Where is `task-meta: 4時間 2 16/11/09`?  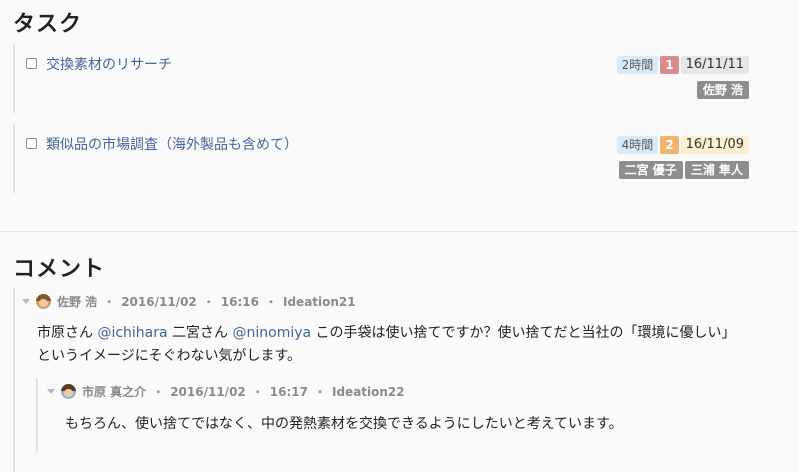
task-meta: 4時間 2 16/11/09 is located at coordinates (682, 145).